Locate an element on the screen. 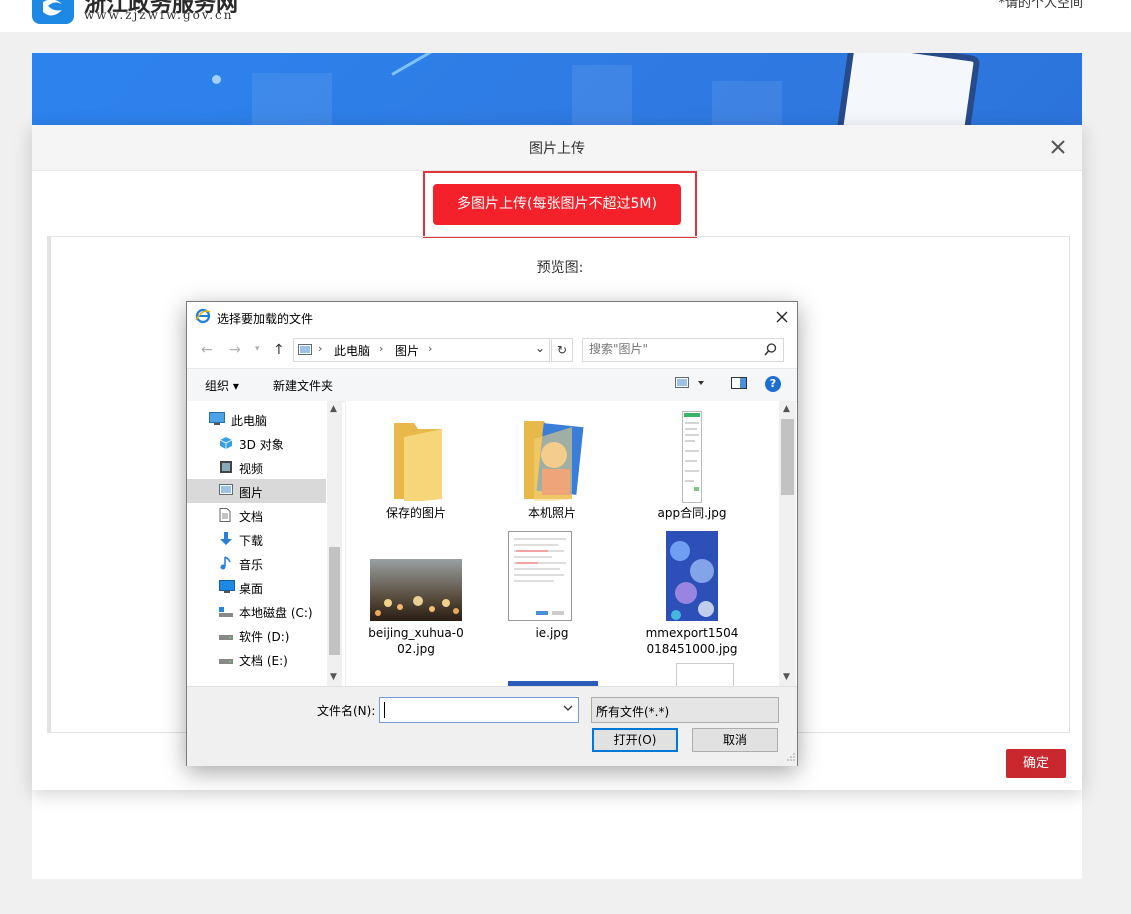 The height and width of the screenshot is (914, 1131). search-icon is located at coordinates (770, 351).